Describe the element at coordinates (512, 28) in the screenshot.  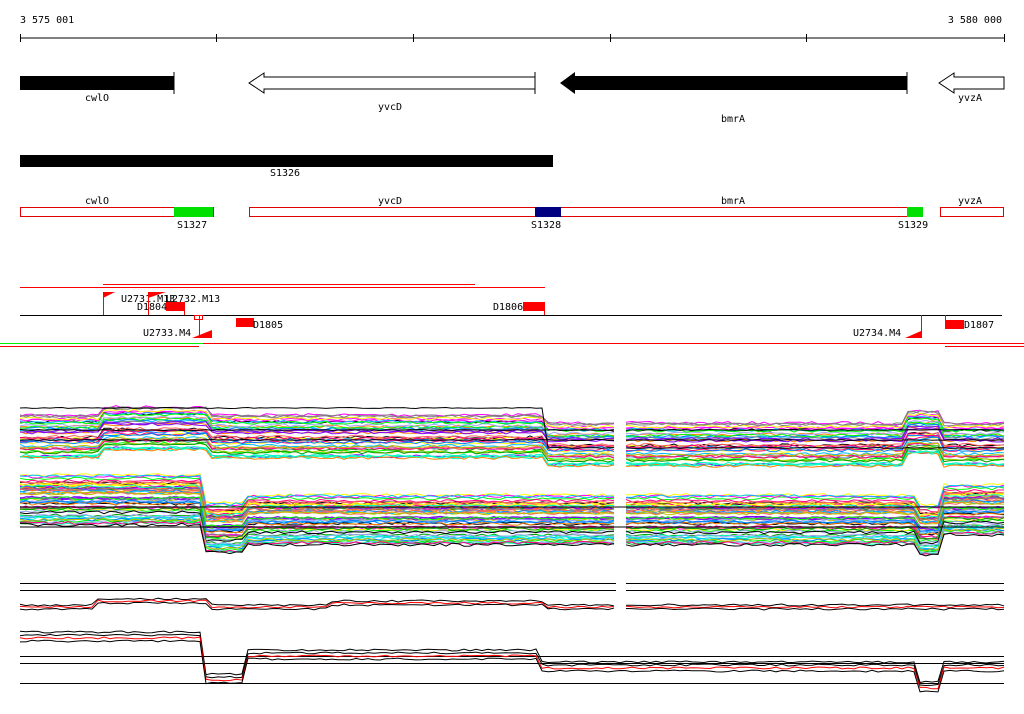
I see `ruler: 3 575 001 3 580 000` at that location.